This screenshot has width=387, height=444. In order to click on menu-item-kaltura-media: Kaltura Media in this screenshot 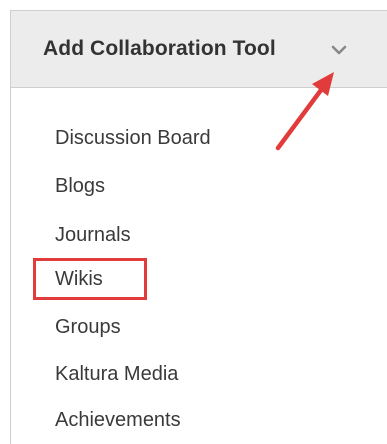, I will do `click(116, 374)`.